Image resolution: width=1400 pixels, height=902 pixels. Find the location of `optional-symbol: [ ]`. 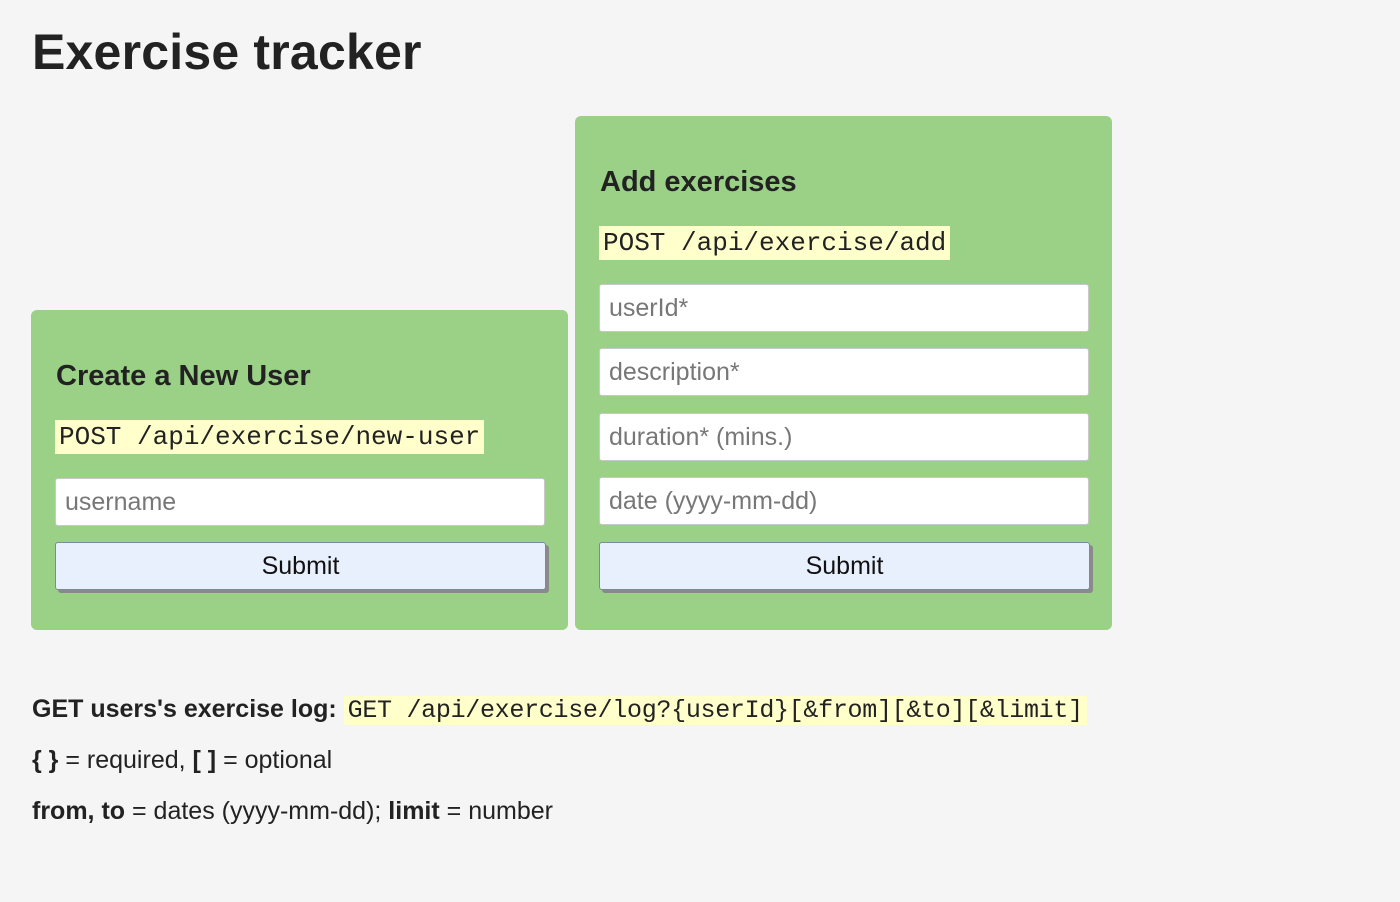

optional-symbol: [ ] is located at coordinates (204, 760).